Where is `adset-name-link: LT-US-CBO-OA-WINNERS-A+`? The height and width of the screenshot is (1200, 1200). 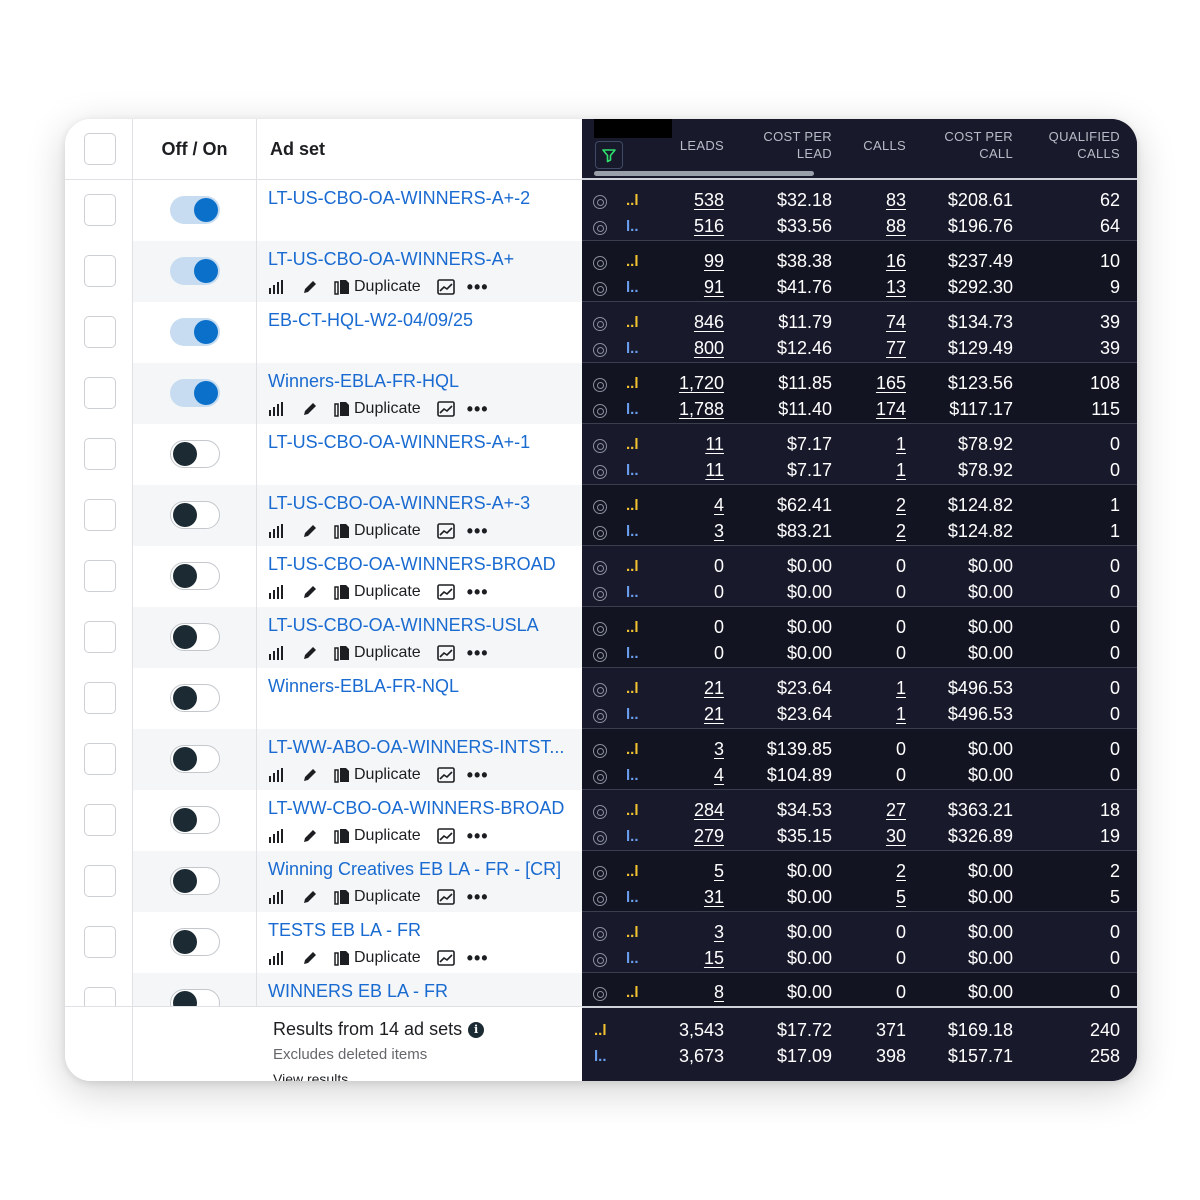 adset-name-link: LT-US-CBO-OA-WINNERS-A+ is located at coordinates (423, 259).